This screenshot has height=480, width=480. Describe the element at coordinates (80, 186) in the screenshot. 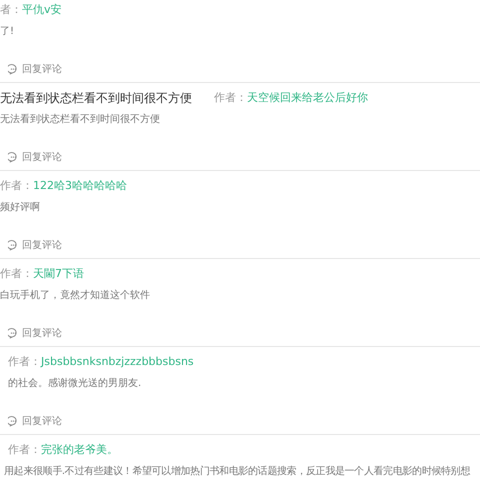

I see `author-name: 122哈3哈哈哈哈哈` at that location.